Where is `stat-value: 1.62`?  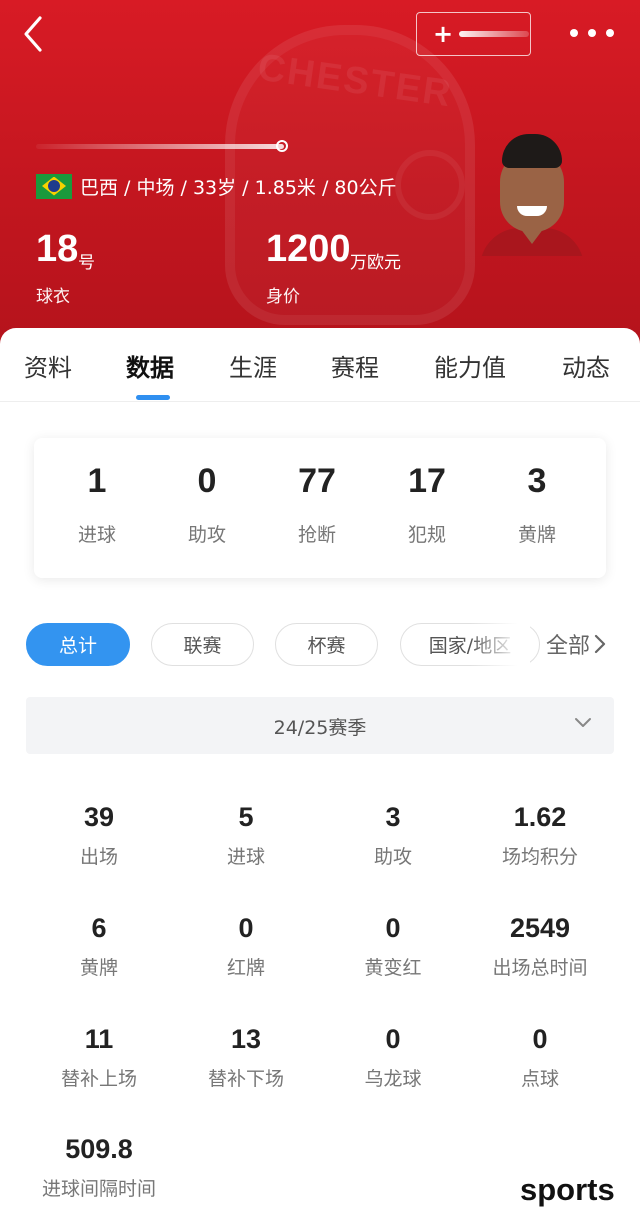
stat-value: 1.62 is located at coordinates (540, 817).